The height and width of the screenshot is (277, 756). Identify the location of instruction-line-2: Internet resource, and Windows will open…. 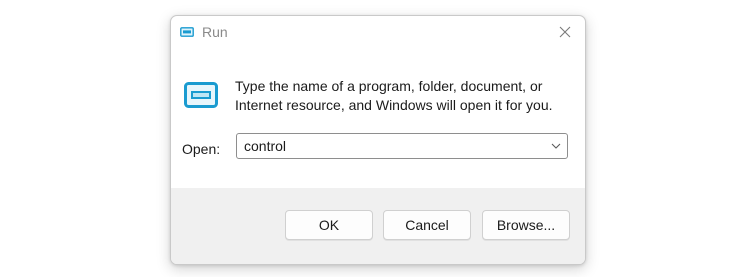
(394, 105).